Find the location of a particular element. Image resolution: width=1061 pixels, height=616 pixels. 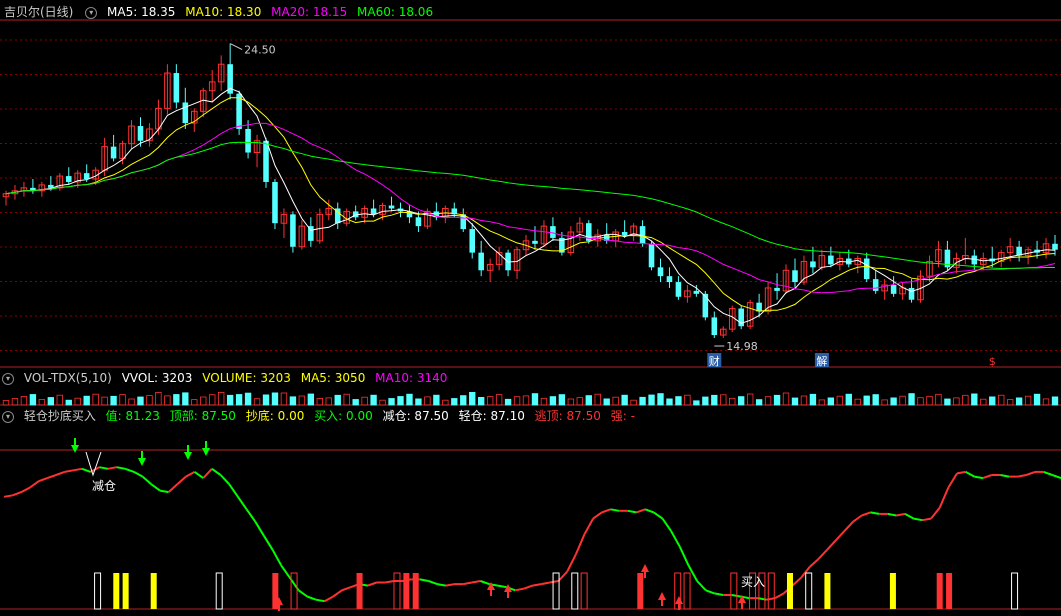

ma5-label: MA5: 18.35 is located at coordinates (141, 12).